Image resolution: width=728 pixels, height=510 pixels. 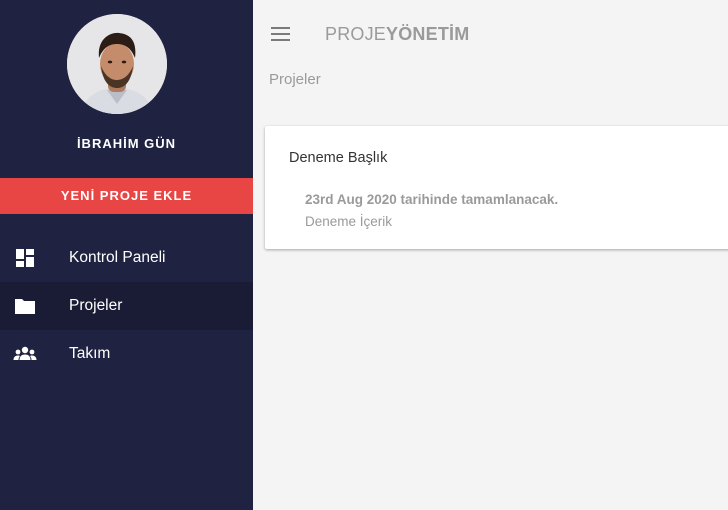 I want to click on page-title: Projeler, so click(x=295, y=79).